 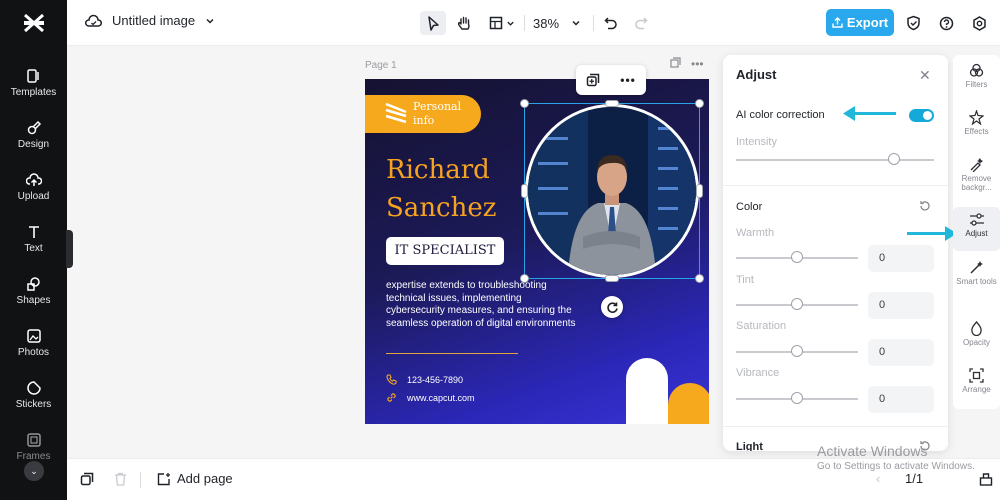 What do you see at coordinates (925, 206) in the screenshot?
I see `reset-icon` at bounding box center [925, 206].